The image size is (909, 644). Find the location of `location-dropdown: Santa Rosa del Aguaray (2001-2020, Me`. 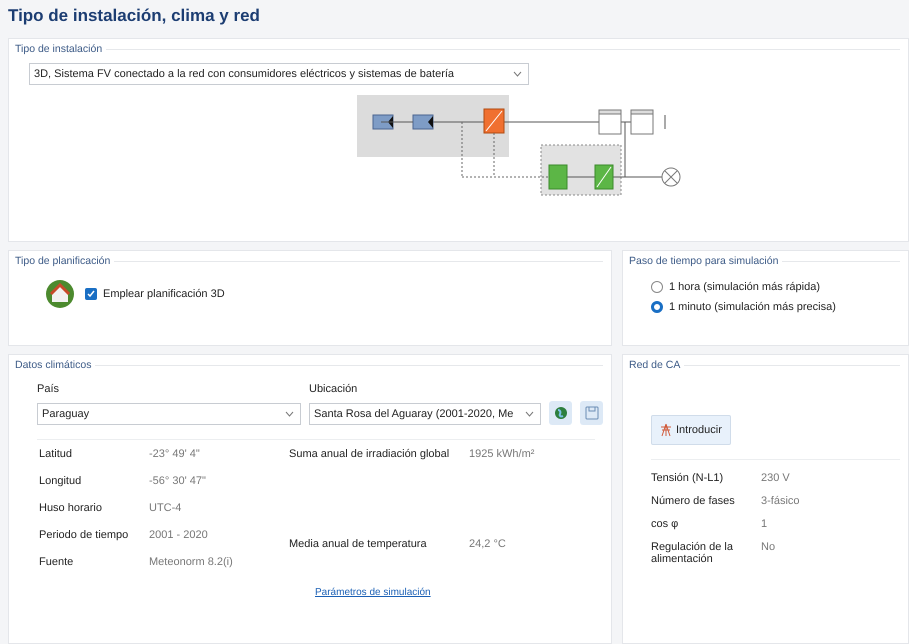

location-dropdown: Santa Rosa del Aguaray (2001-2020, Me is located at coordinates (425, 414).